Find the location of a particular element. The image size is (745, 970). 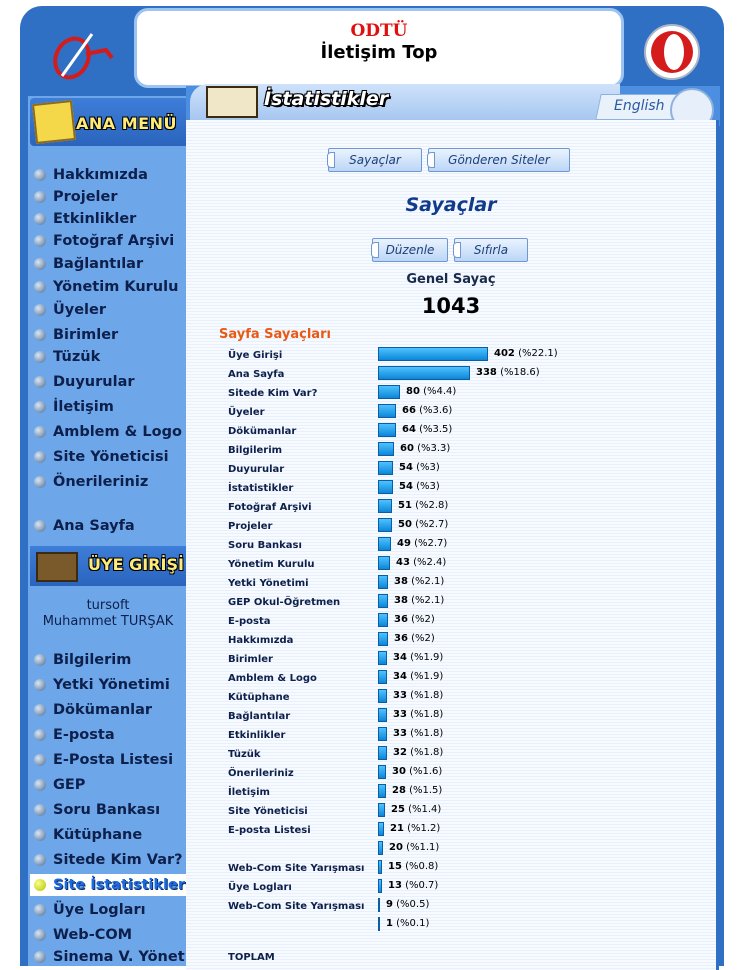

counter-page-name: Fotoğraf Arşivi is located at coordinates (270, 507).